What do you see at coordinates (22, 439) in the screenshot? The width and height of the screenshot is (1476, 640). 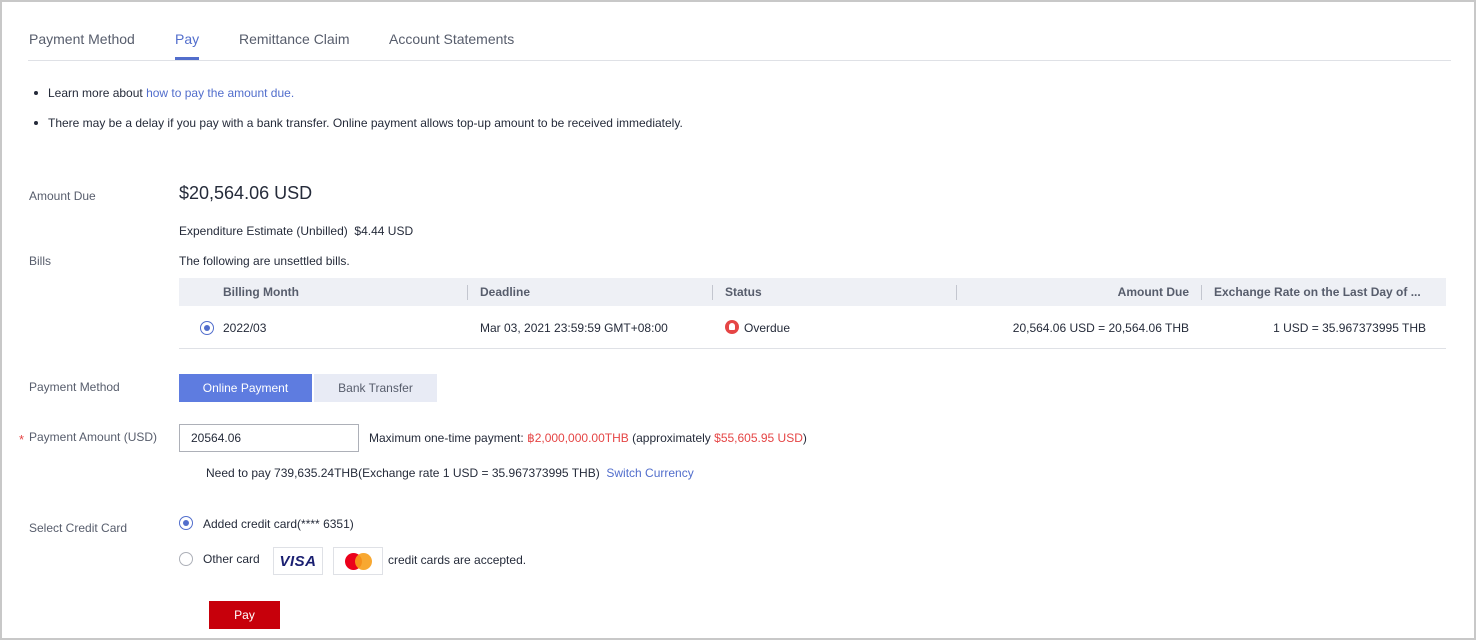 I see `required-asterisk: *` at bounding box center [22, 439].